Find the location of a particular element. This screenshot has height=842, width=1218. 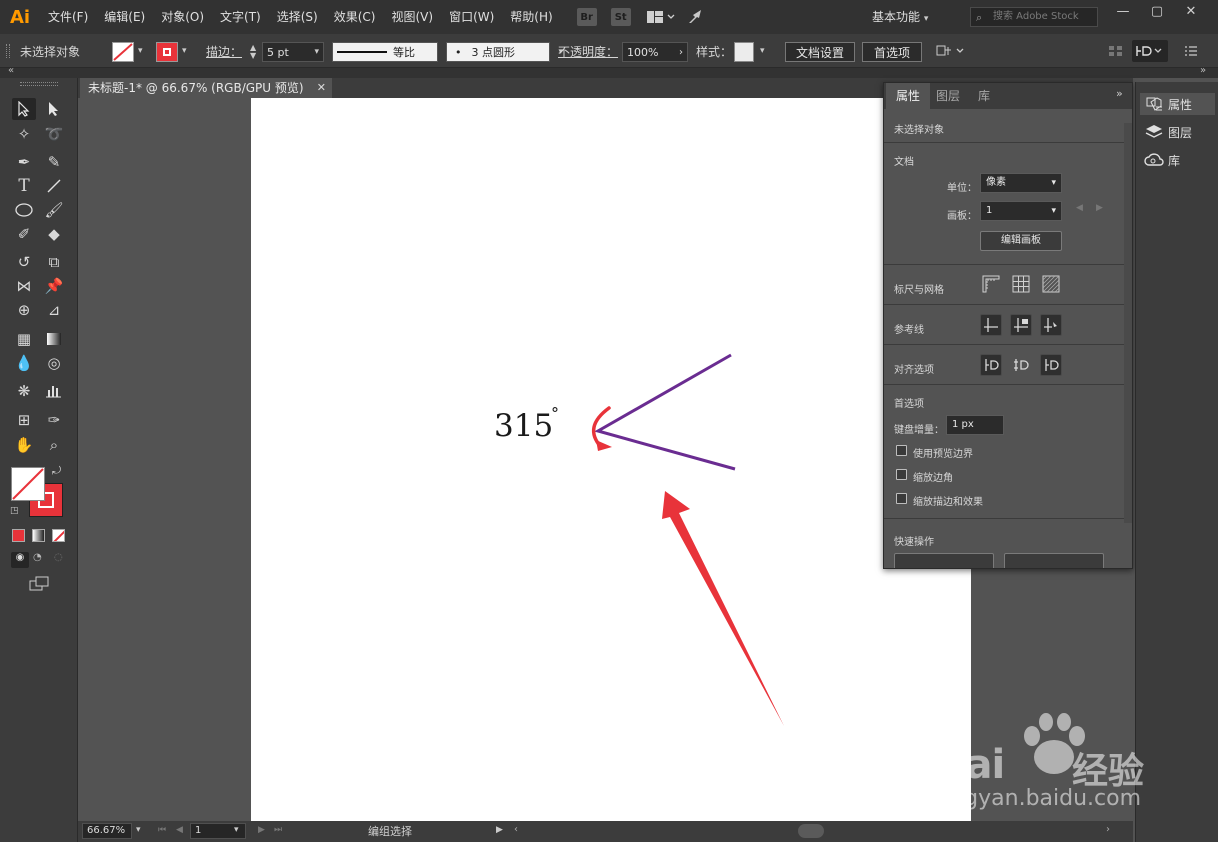

shape-builder-tool-icon: ⊕ is located at coordinates (24, 310).